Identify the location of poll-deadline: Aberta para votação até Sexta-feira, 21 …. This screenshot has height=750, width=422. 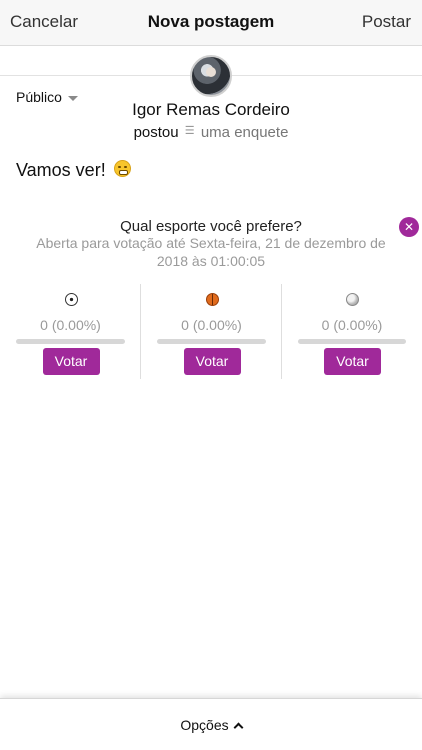
(211, 252).